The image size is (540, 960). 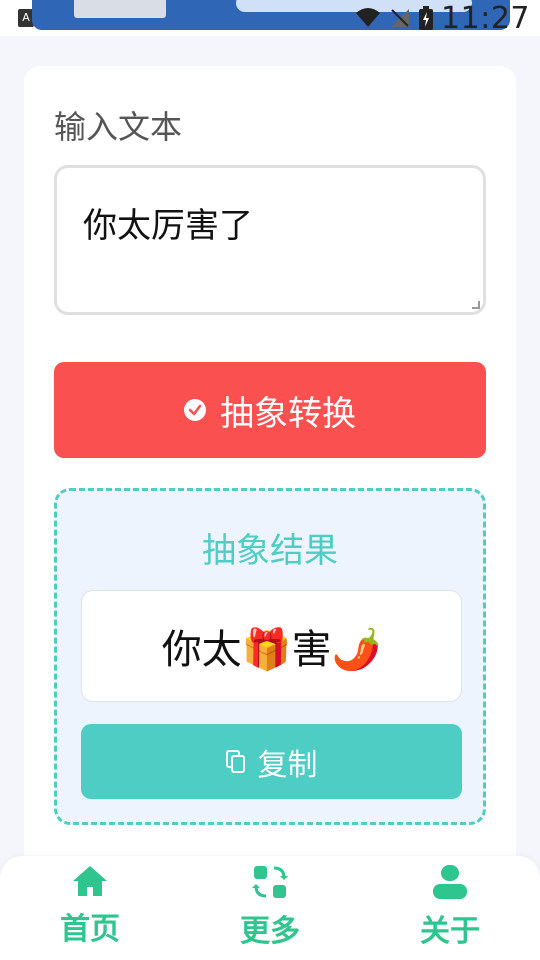 I want to click on swap-icon, so click(x=270, y=882).